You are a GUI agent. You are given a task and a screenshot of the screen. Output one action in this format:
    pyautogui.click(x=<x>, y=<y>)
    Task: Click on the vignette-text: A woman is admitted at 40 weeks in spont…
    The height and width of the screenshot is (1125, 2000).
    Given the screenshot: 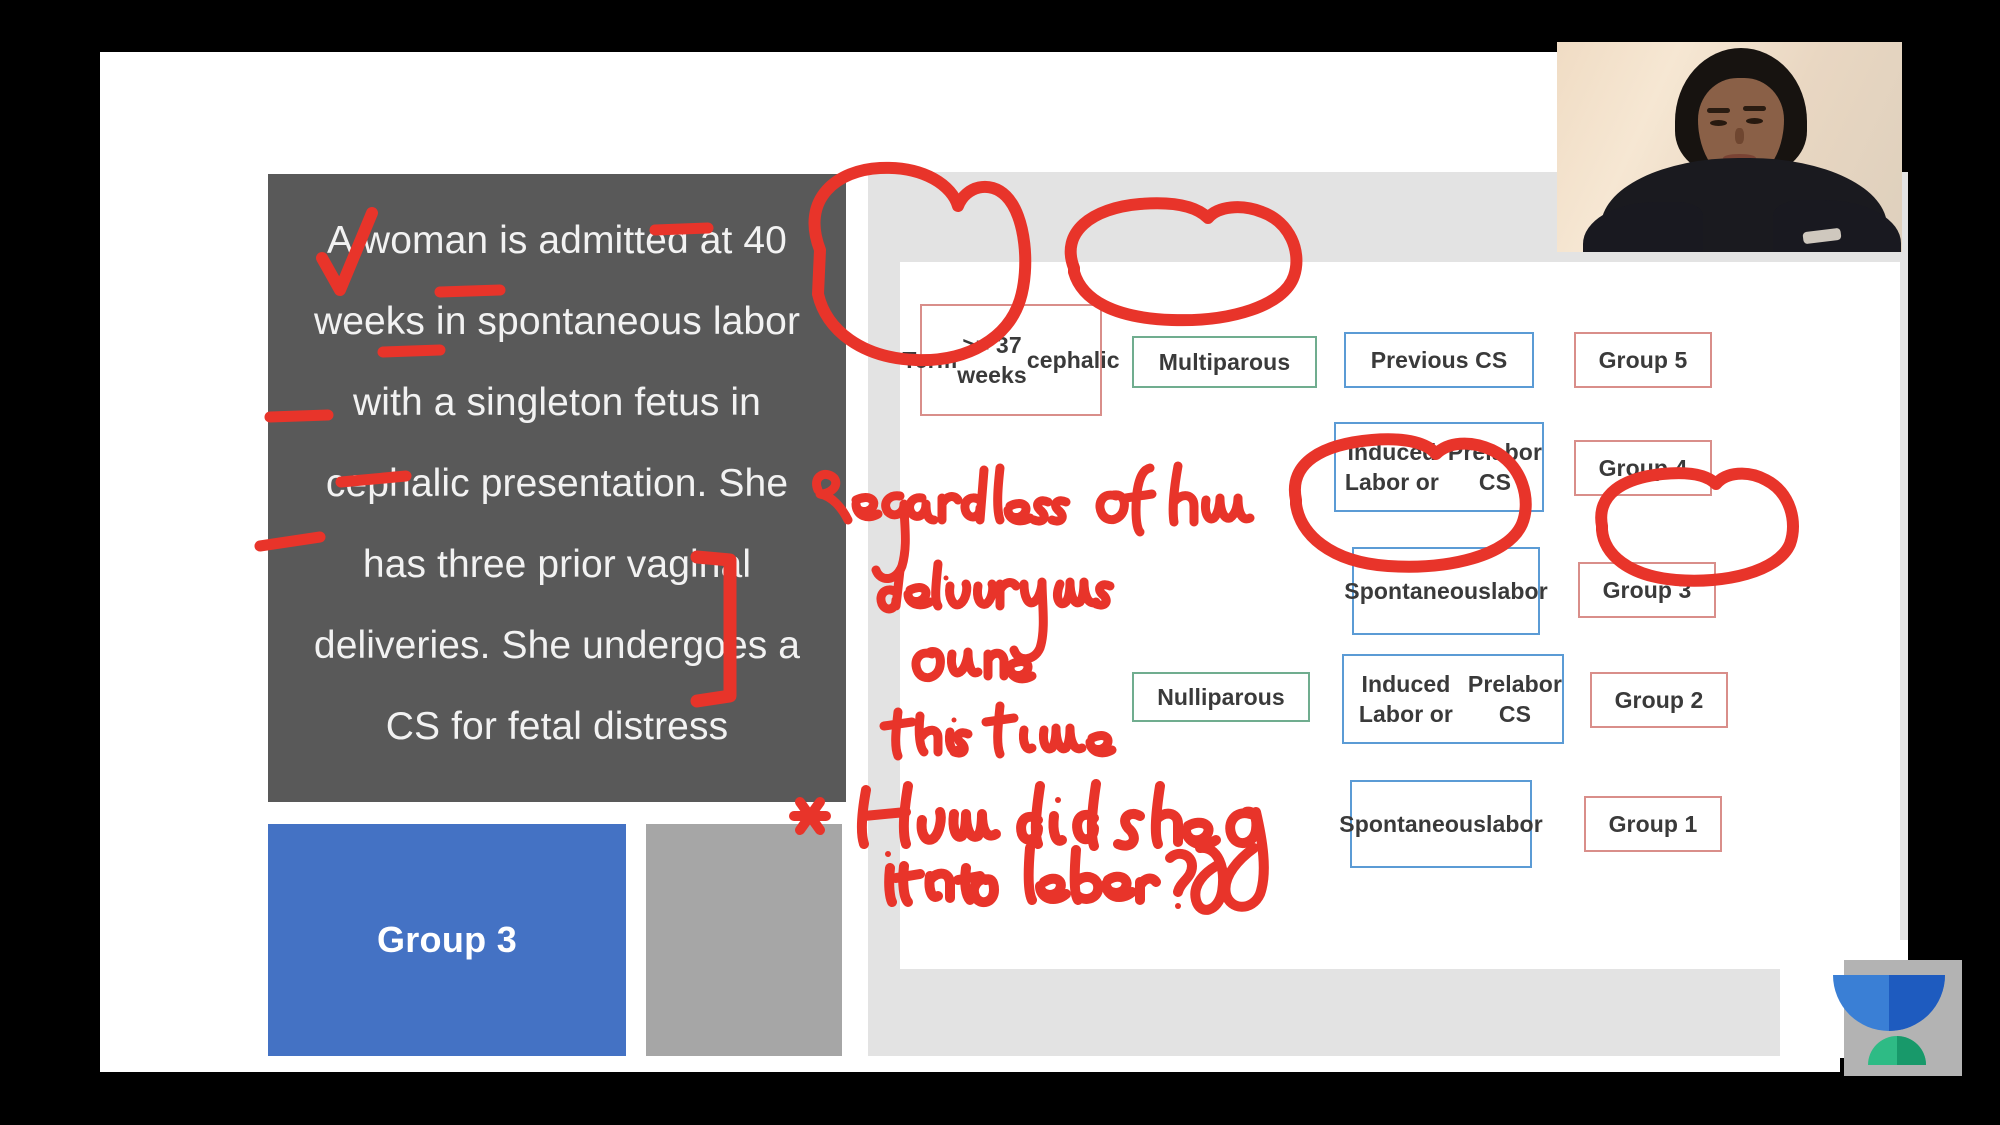 What is the action you would take?
    pyautogui.click(x=557, y=483)
    